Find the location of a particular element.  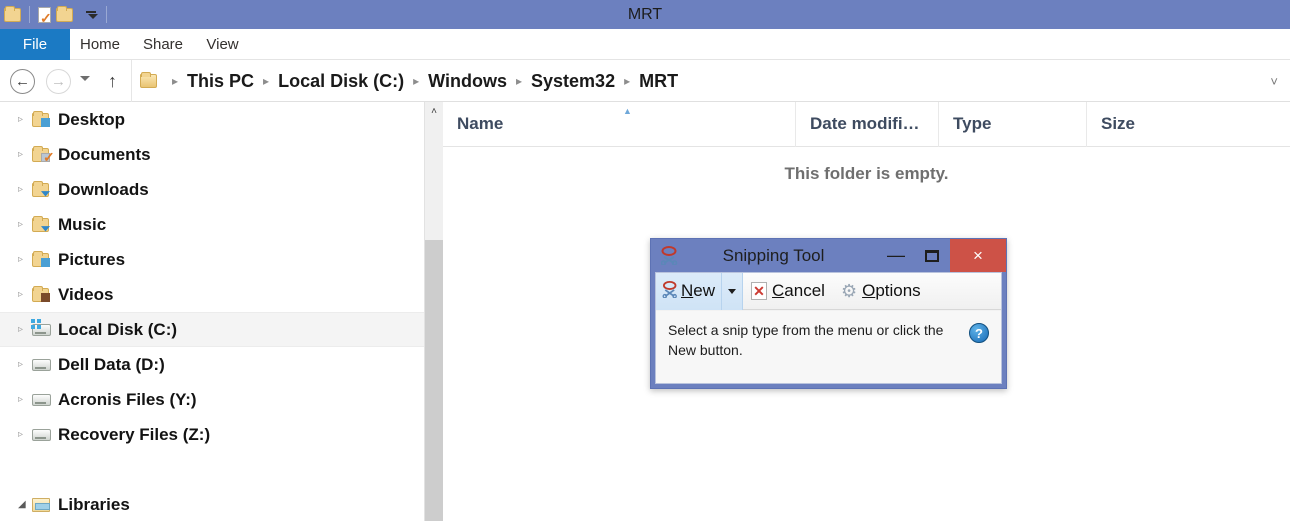

sidebar-item-libraries: ◢ Libraries is located at coordinates (212, 504).